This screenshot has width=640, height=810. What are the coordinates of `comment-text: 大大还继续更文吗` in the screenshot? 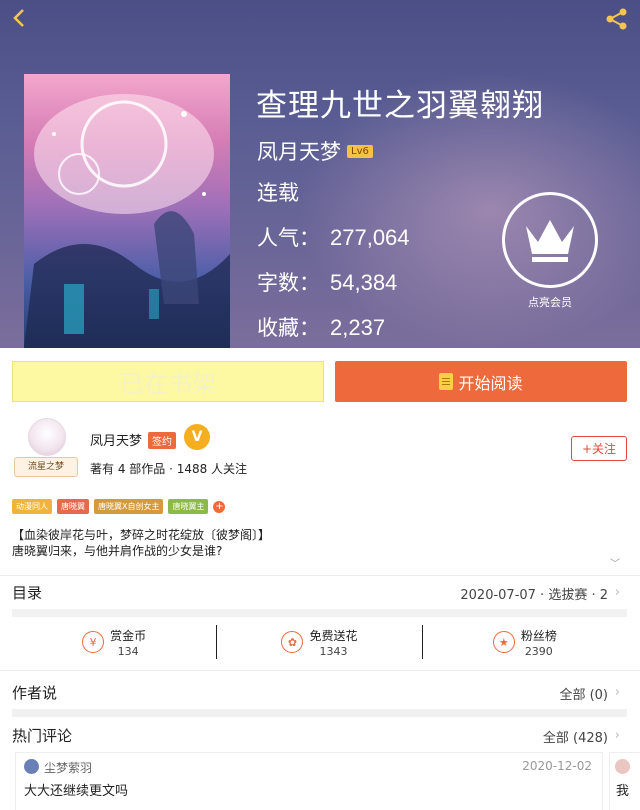 It's located at (76, 791).